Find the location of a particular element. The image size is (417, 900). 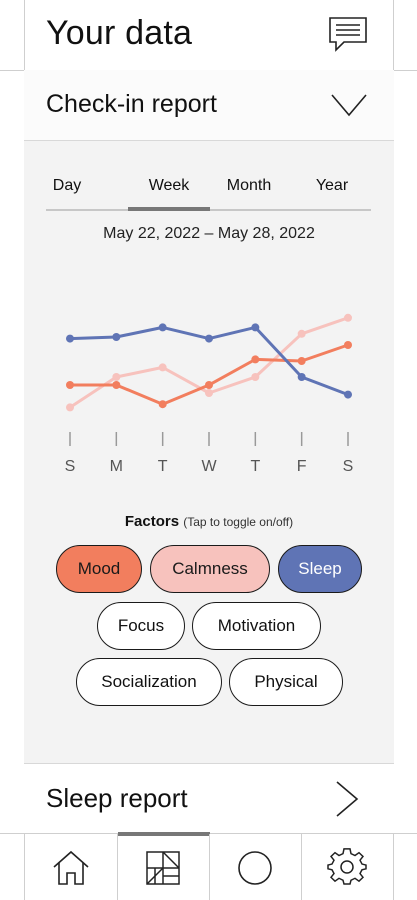

page-title: Your data is located at coordinates (119, 33).